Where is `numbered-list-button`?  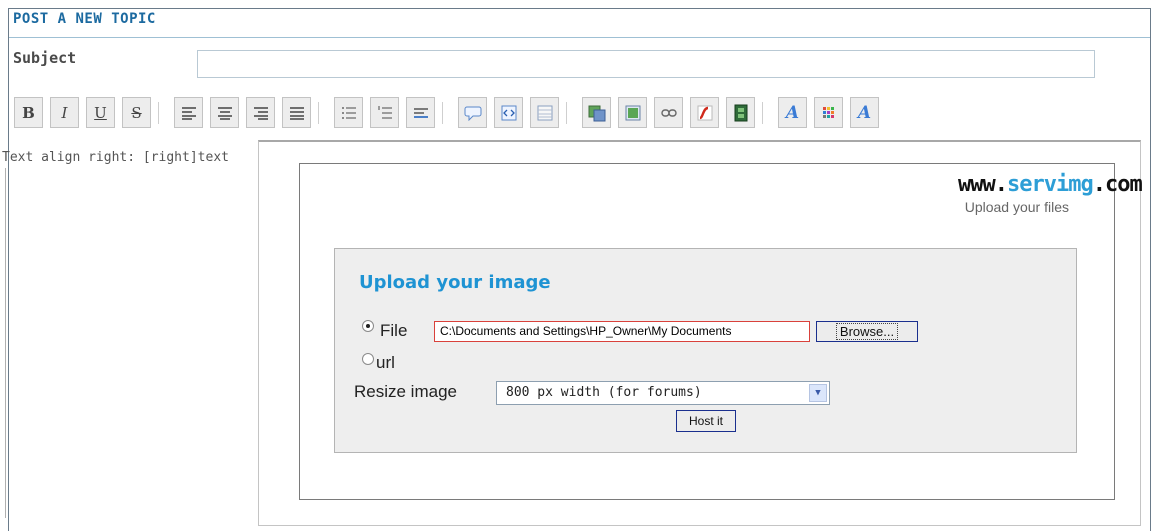
numbered-list-button is located at coordinates (384, 112).